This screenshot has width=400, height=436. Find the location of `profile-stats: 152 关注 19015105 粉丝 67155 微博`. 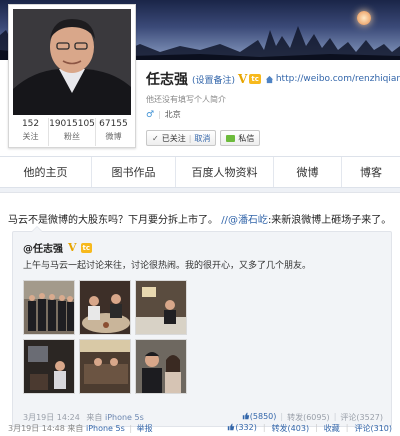

profile-stats: 152 关注 19015105 粉丝 67155 微博 is located at coordinates (72, 132).